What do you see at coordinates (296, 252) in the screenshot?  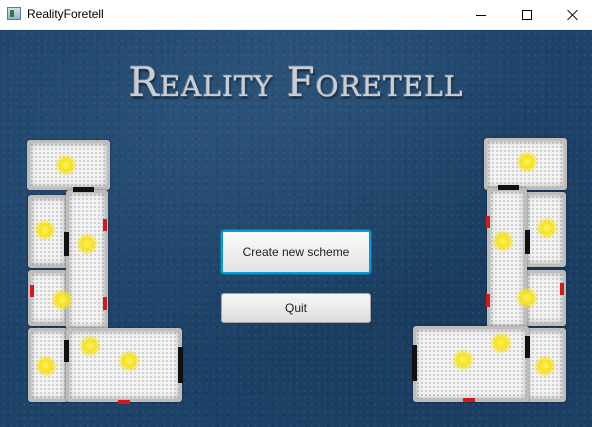 I see `create-new-scheme-button: Create new scheme` at bounding box center [296, 252].